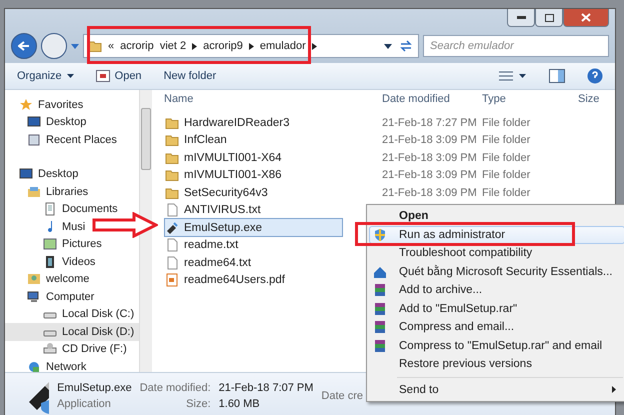 This screenshot has width=624, height=415. What do you see at coordinates (34, 191) in the screenshot?
I see `library-icon` at bounding box center [34, 191].